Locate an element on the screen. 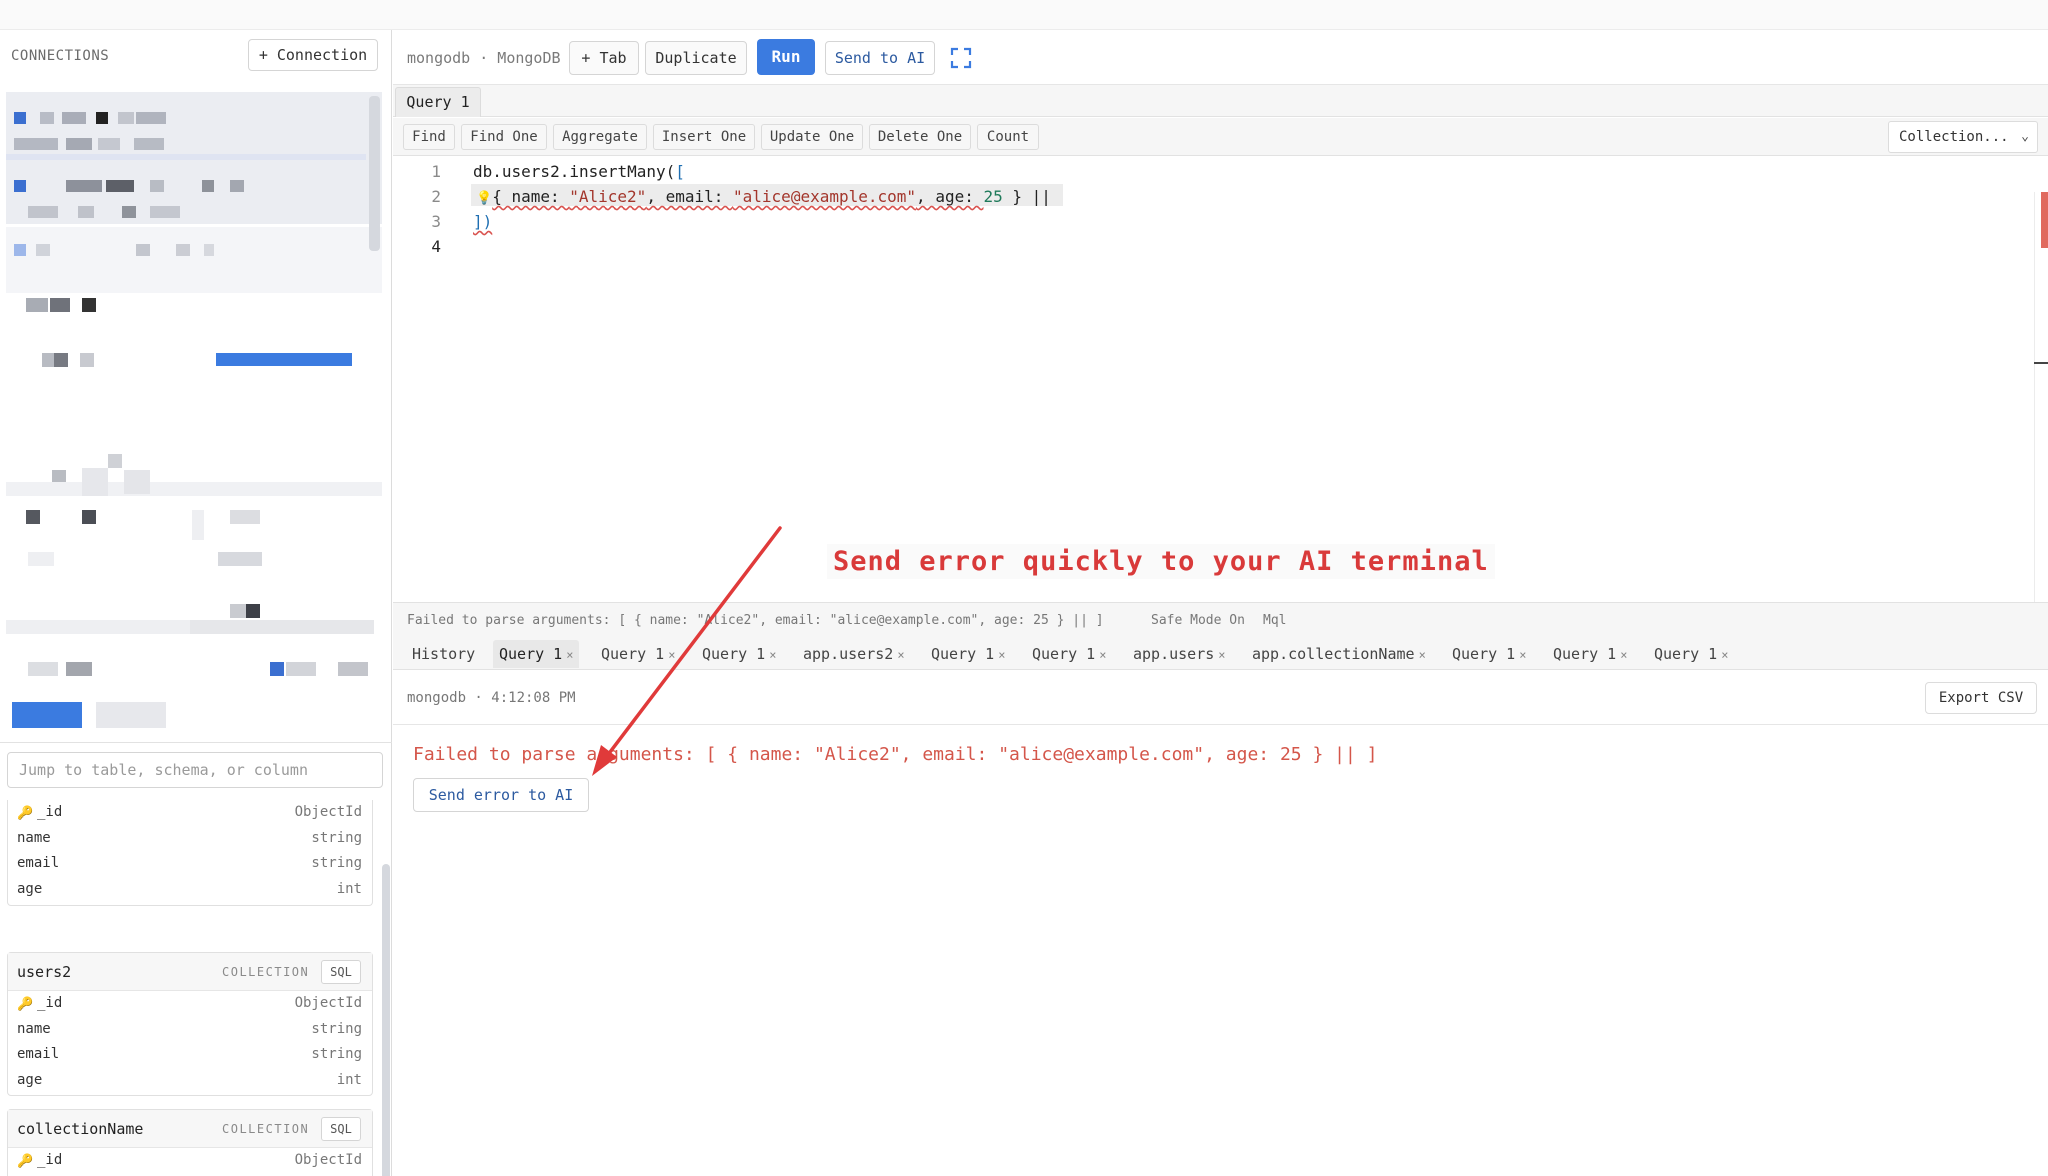  editor-scroll-track is located at coordinates (2034, 397).